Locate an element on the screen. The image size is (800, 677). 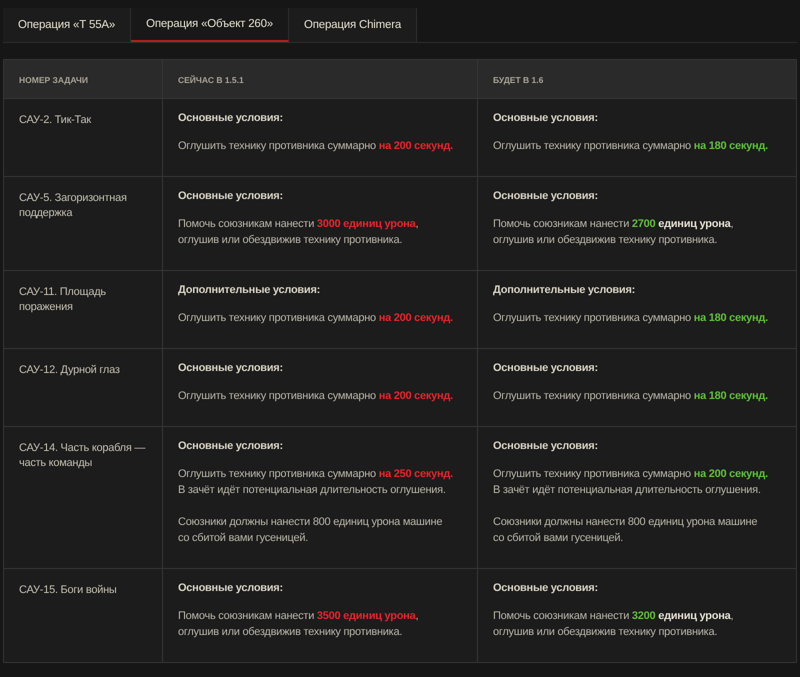
column-header: БУДЕТ В 1.6 is located at coordinates (636, 83).